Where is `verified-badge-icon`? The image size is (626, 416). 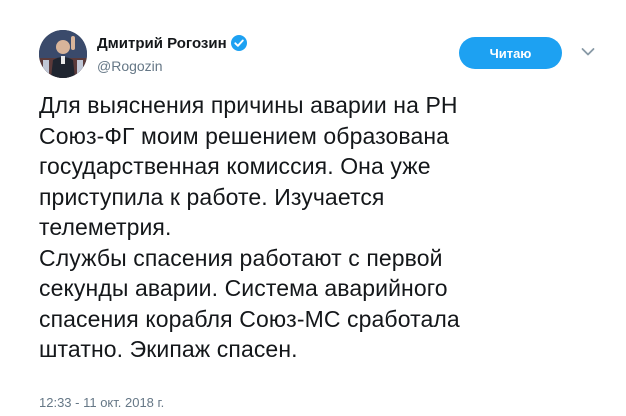
verified-badge-icon is located at coordinates (238, 43).